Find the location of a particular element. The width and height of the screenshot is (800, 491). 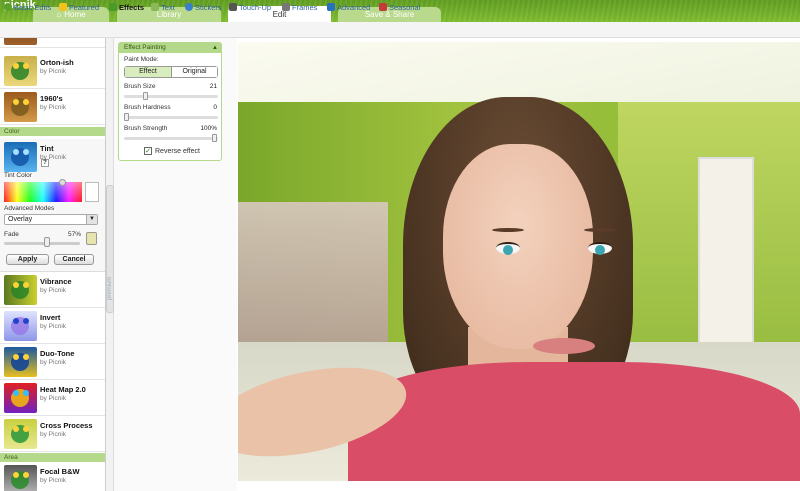

effect-name: Orton-ish is located at coordinates (57, 62).